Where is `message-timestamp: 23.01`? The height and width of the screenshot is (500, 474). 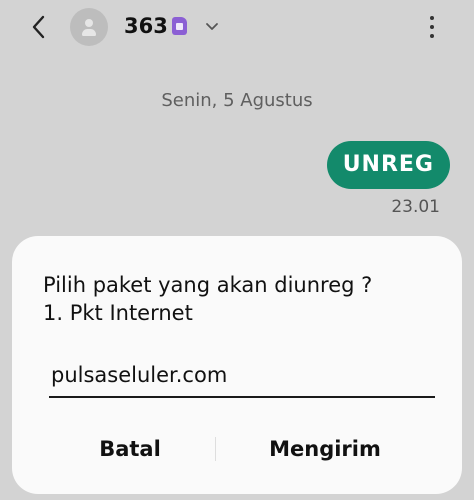
message-timestamp: 23.01 is located at coordinates (415, 207).